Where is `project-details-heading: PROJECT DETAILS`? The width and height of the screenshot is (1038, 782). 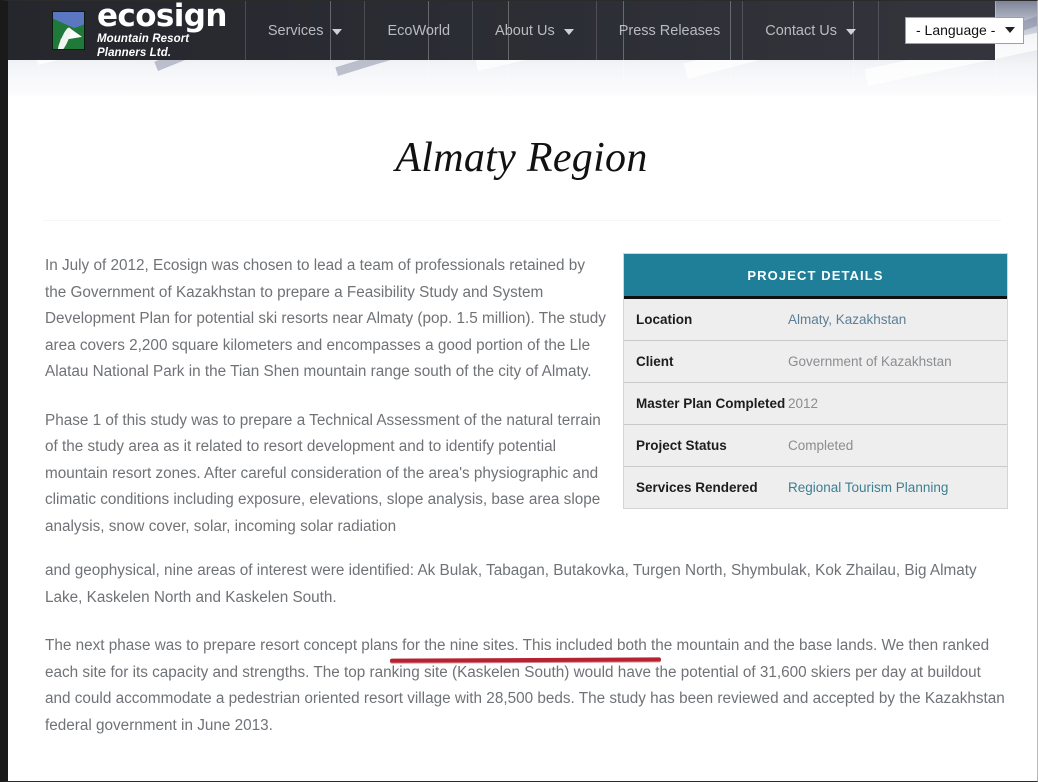
project-details-heading: PROJECT DETAILS is located at coordinates (815, 276).